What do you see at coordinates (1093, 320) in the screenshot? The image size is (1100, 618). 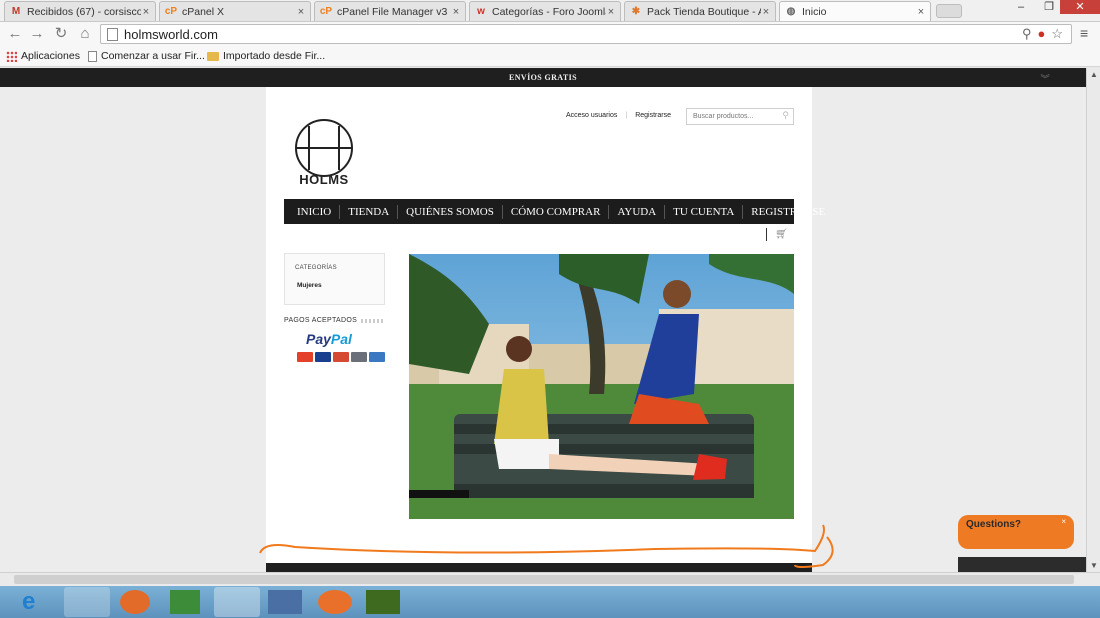 I see `vertical-scrollbar: ▲ ▼` at bounding box center [1093, 320].